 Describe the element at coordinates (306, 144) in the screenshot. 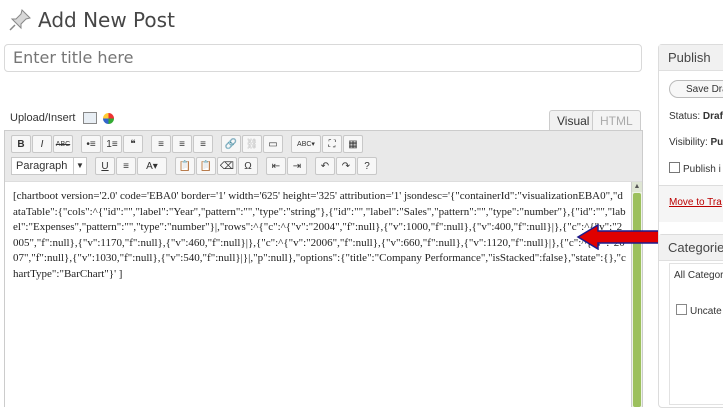

I see `spellcheck-button: ABC▾` at that location.